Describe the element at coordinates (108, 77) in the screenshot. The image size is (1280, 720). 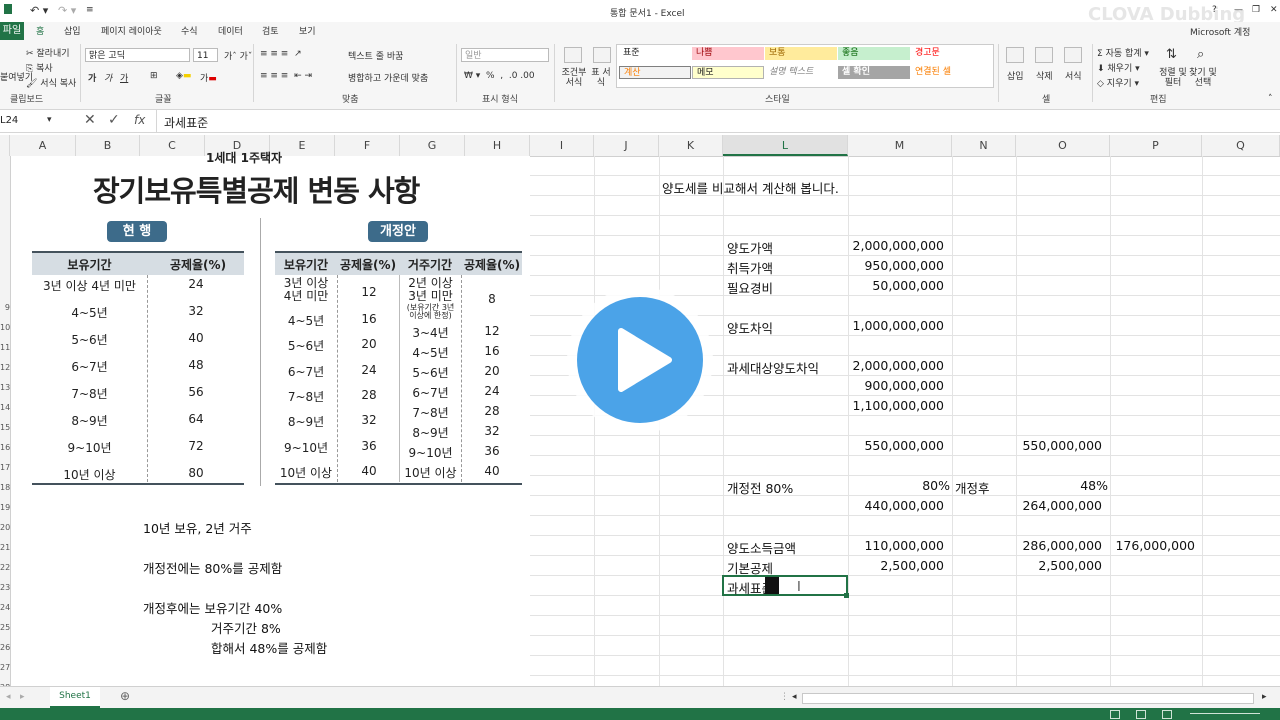
I see `italic-icon: 가` at that location.